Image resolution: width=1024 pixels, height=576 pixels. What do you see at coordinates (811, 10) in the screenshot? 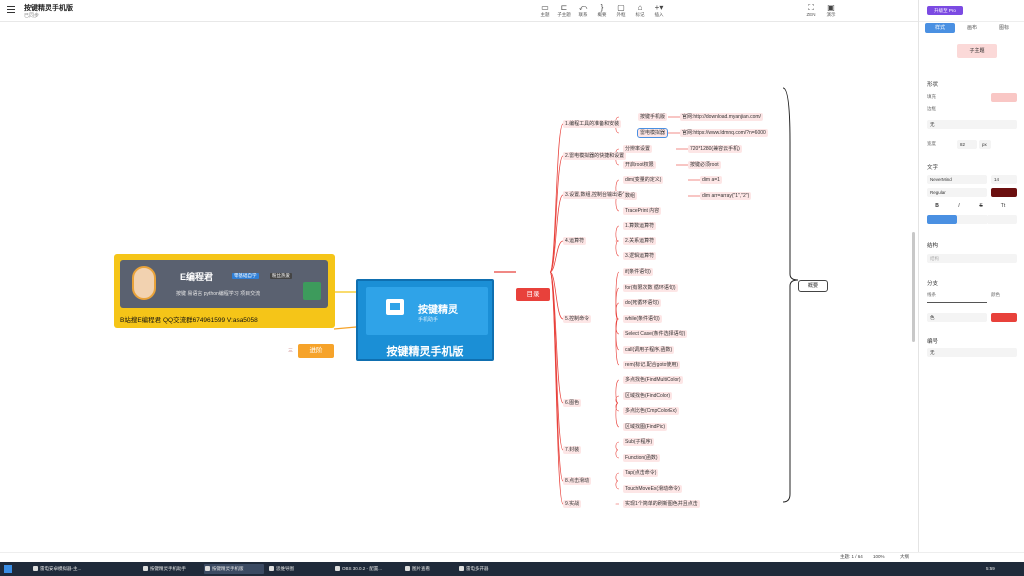
I see `tool-zen-button: ⛶ ZEN` at bounding box center [811, 10].